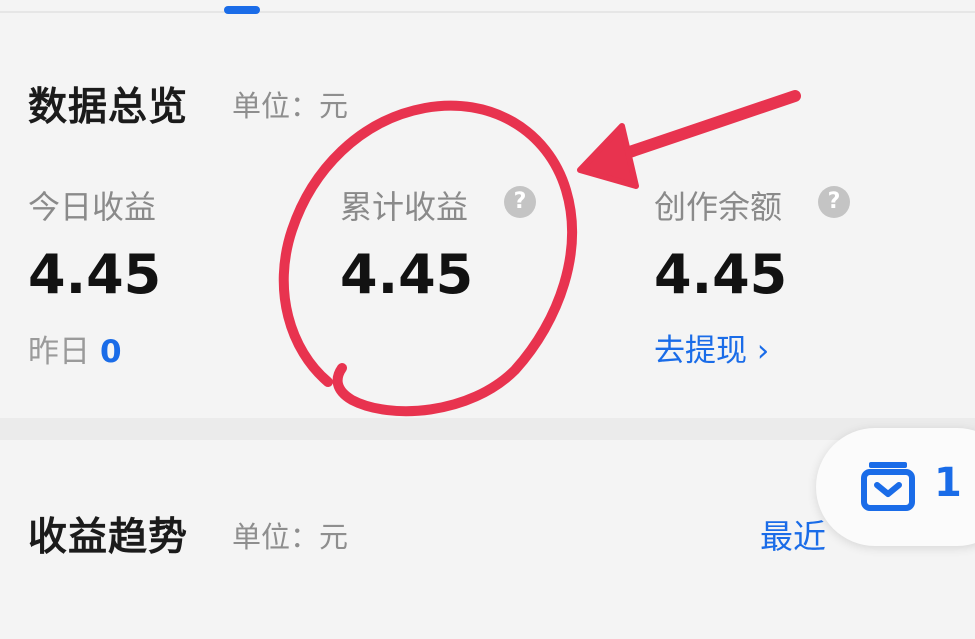 The width and height of the screenshot is (975, 639). What do you see at coordinates (948, 483) in the screenshot?
I see `inbox-count: 1` at bounding box center [948, 483].